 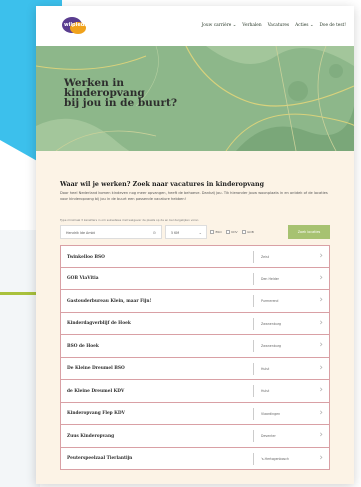 What do you see at coordinates (195, 323) in the screenshot?
I see `list-item: Kinderdagverblijf de Hoek Zwanenburg ›` at bounding box center [195, 323].